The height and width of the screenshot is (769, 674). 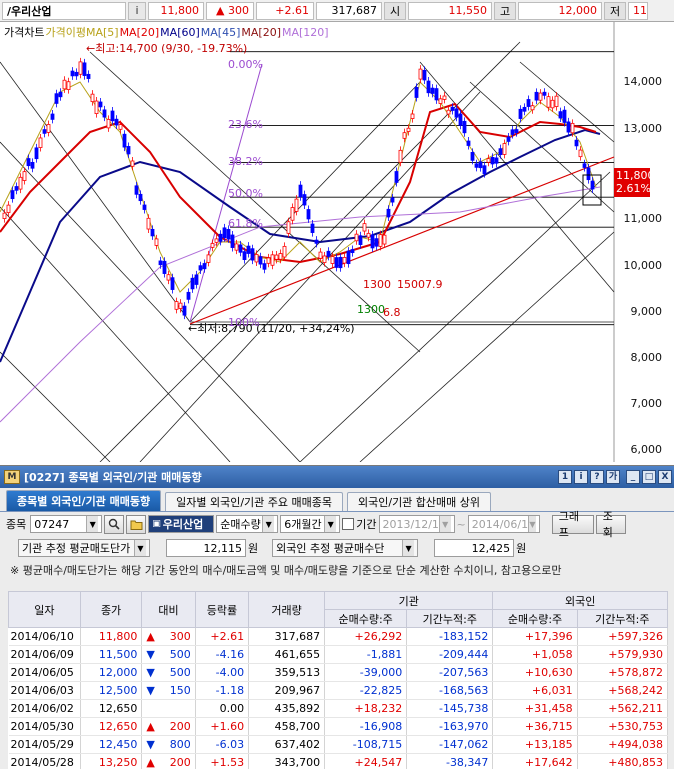 What do you see at coordinates (359, 524) in the screenshot?
I see `period-checkbox: 기간` at bounding box center [359, 524].